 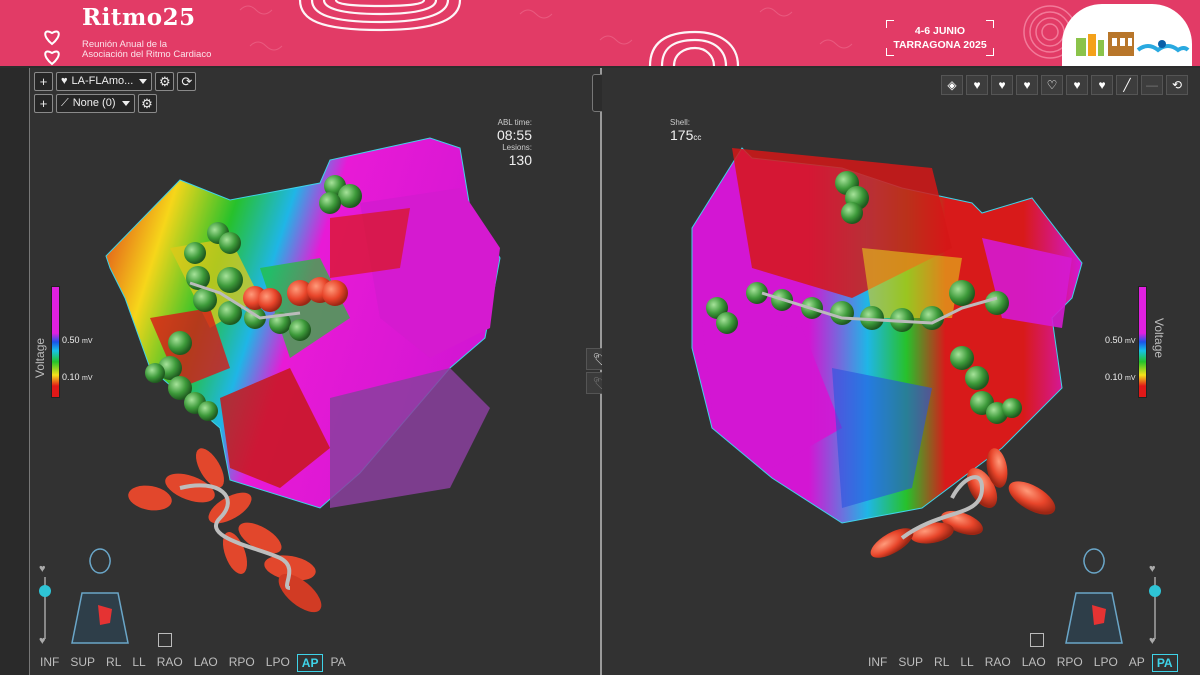 I want to click on location-line: TARRAGONA 2025, so click(x=940, y=45).